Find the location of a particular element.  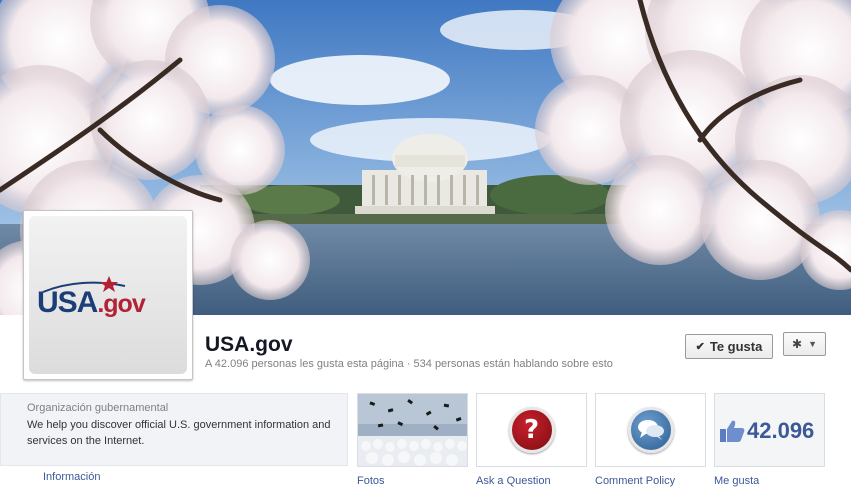

app-label-photos: Fotos is located at coordinates (371, 481).